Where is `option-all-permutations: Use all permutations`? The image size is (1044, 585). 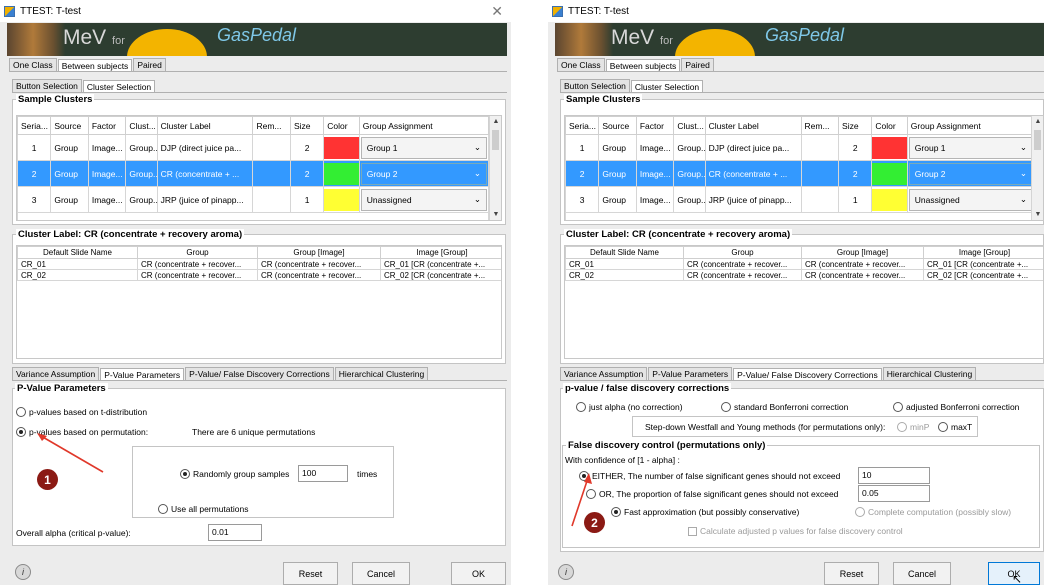
option-all-permutations: Use all permutations is located at coordinates (203, 509).